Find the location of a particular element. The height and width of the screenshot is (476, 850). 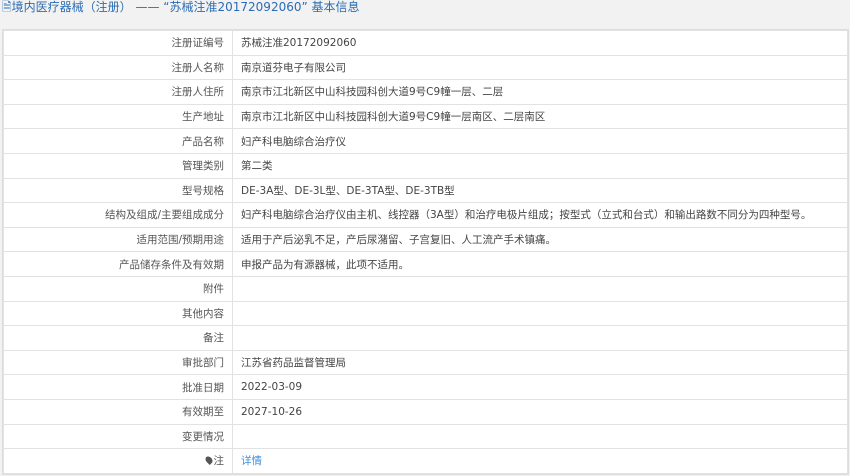

table-row: 备注 is located at coordinates (425, 338).